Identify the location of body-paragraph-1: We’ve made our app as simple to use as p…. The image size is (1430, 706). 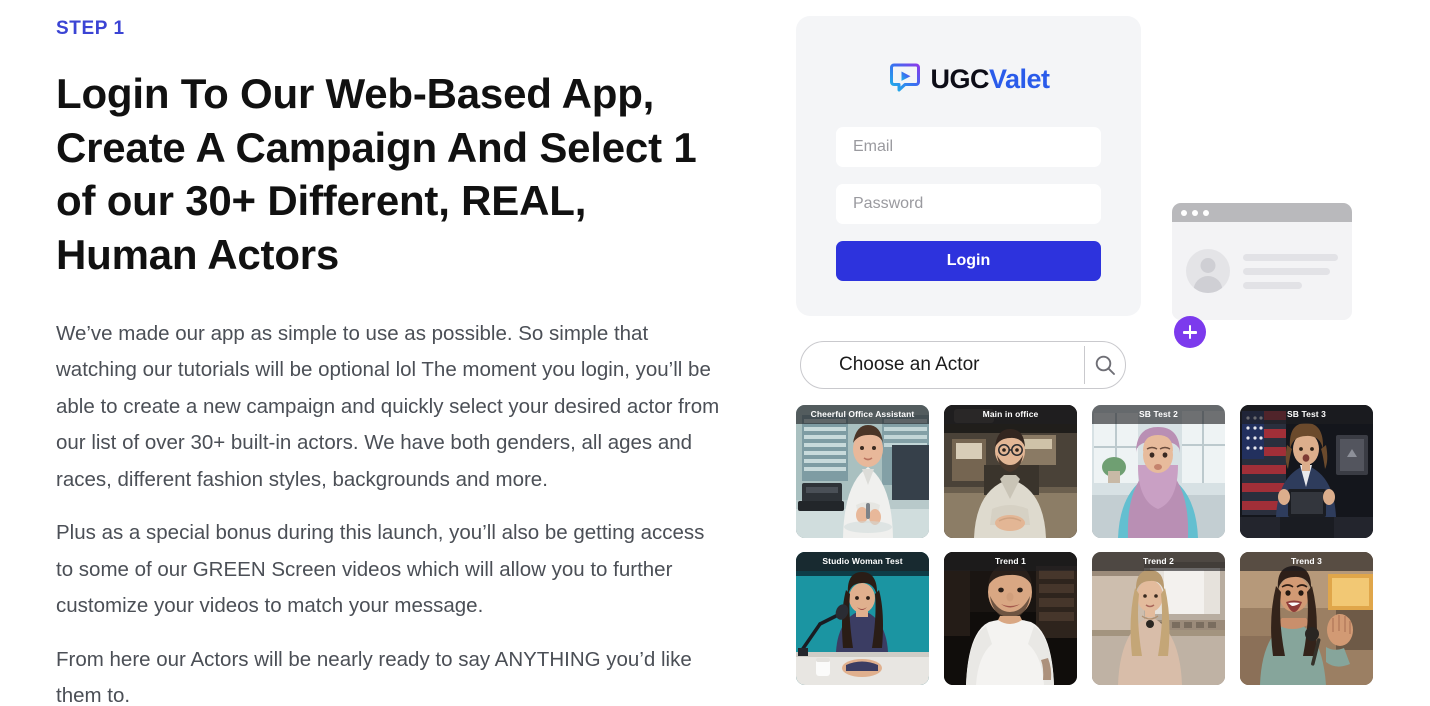
(388, 406).